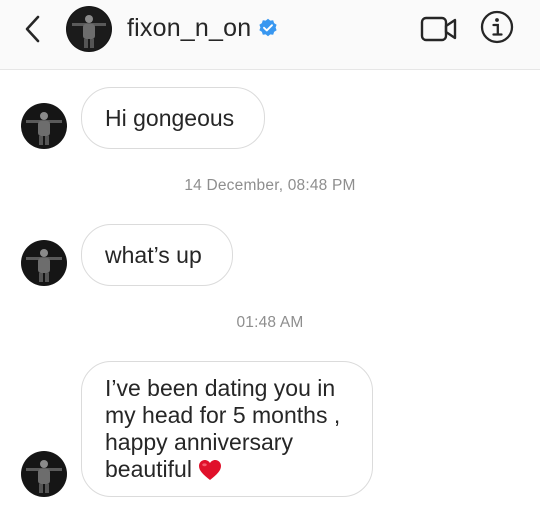 Image resolution: width=540 pixels, height=509 pixels. What do you see at coordinates (497, 27) in the screenshot?
I see `info-icon` at bounding box center [497, 27].